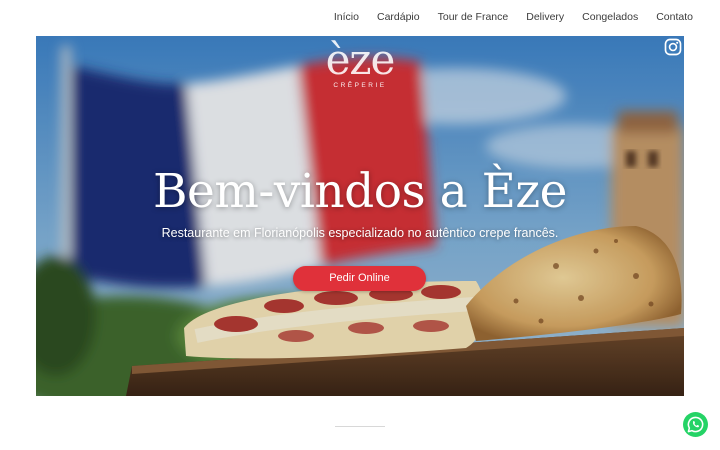 This screenshot has height=450, width=720. Describe the element at coordinates (359, 278) in the screenshot. I see `order-online-button: Pedir Online` at that location.